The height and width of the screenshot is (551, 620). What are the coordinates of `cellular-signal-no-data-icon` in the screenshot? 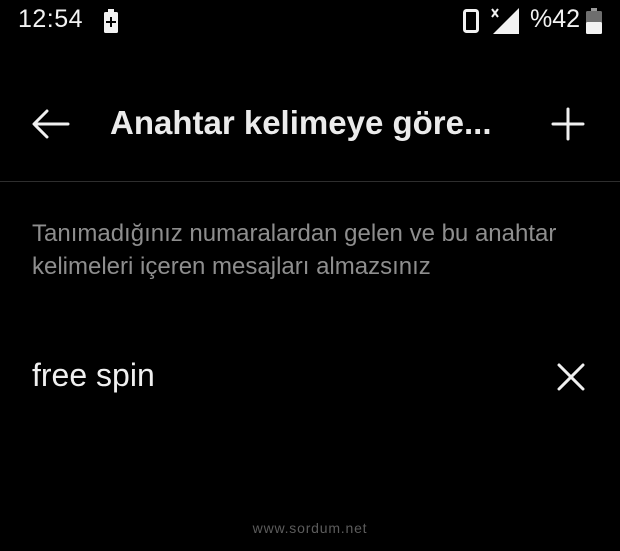 It's located at (505, 21).